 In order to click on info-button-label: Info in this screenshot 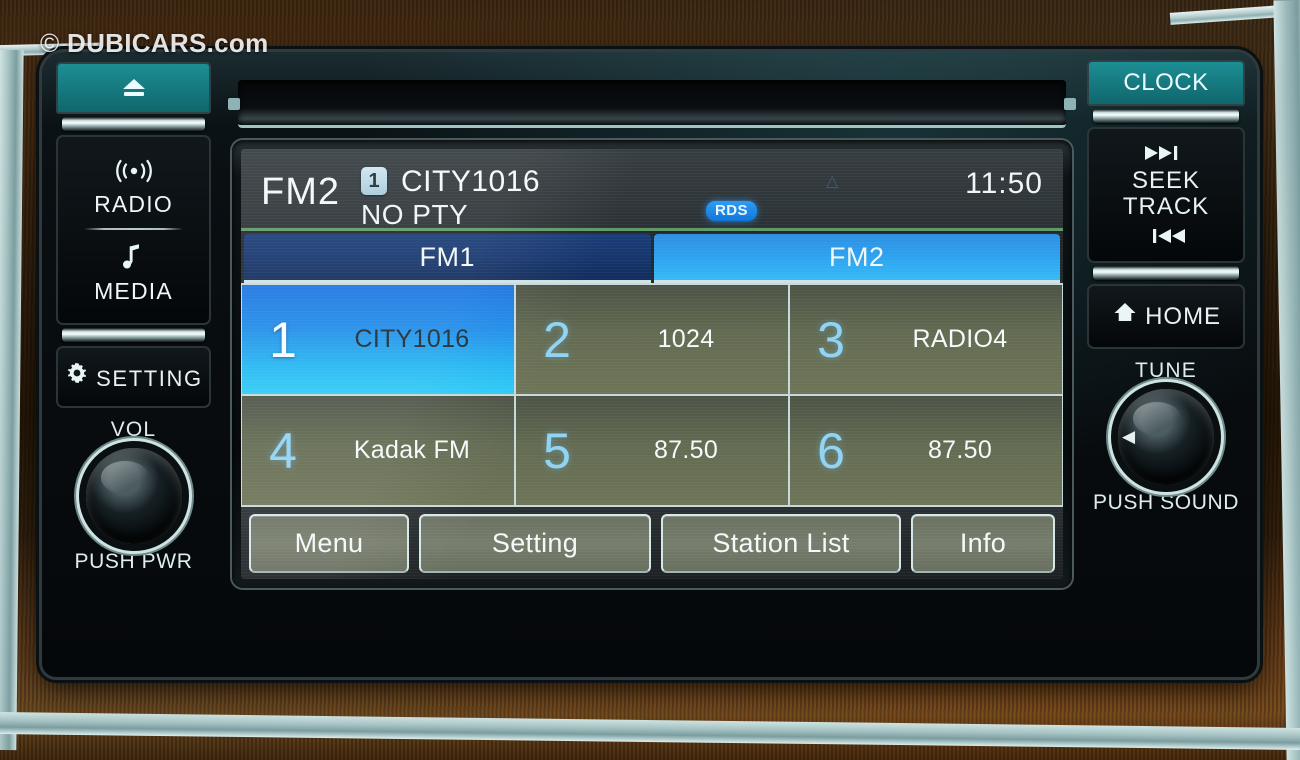, I will do `click(983, 543)`.